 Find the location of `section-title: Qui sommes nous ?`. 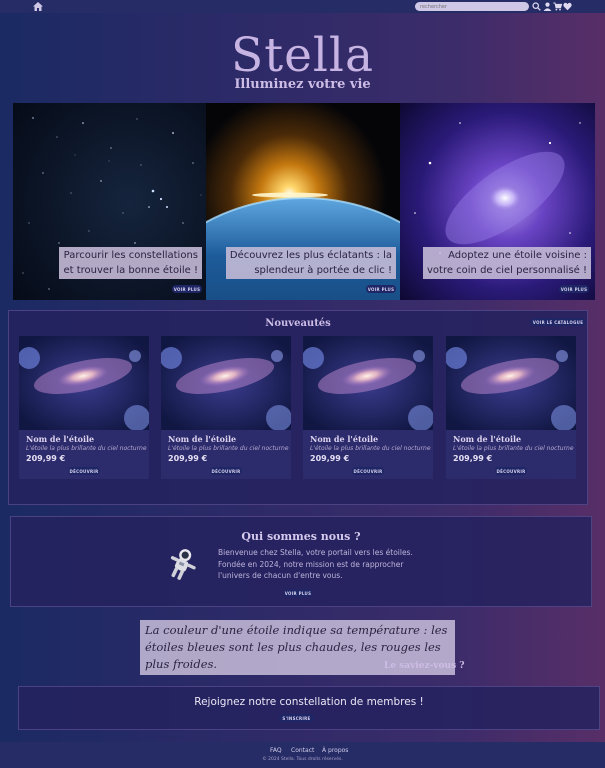

section-title: Qui sommes nous ? is located at coordinates (301, 536).